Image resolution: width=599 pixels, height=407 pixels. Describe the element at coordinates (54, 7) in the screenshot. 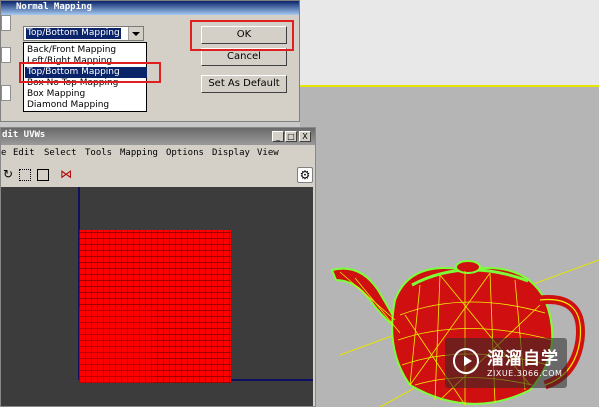

I see `dialog-title: Normal Mapping` at that location.